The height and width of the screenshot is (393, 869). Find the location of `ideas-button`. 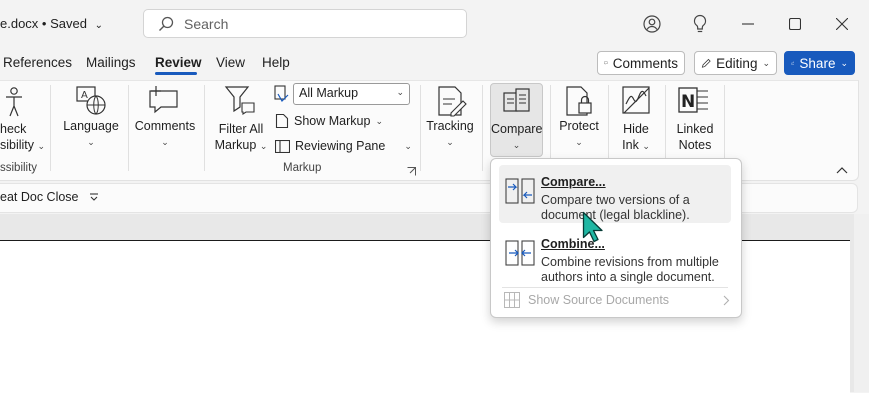

ideas-button is located at coordinates (700, 24).